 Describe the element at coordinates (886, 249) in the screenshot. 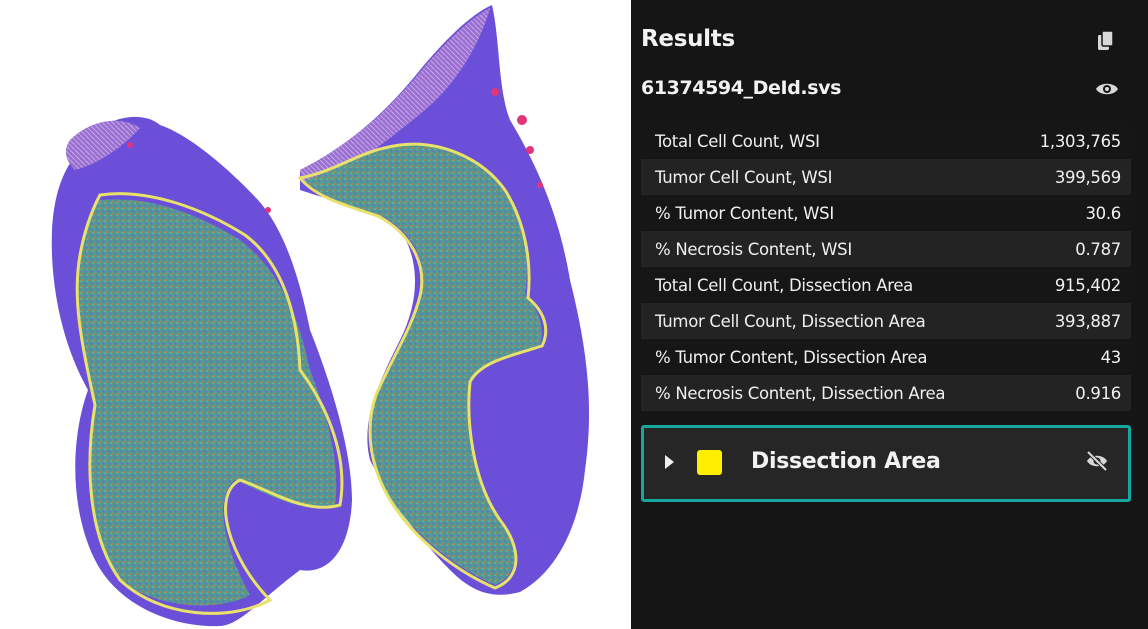

I see `metric-row: % Necrosis Content, WSI 0.787` at that location.